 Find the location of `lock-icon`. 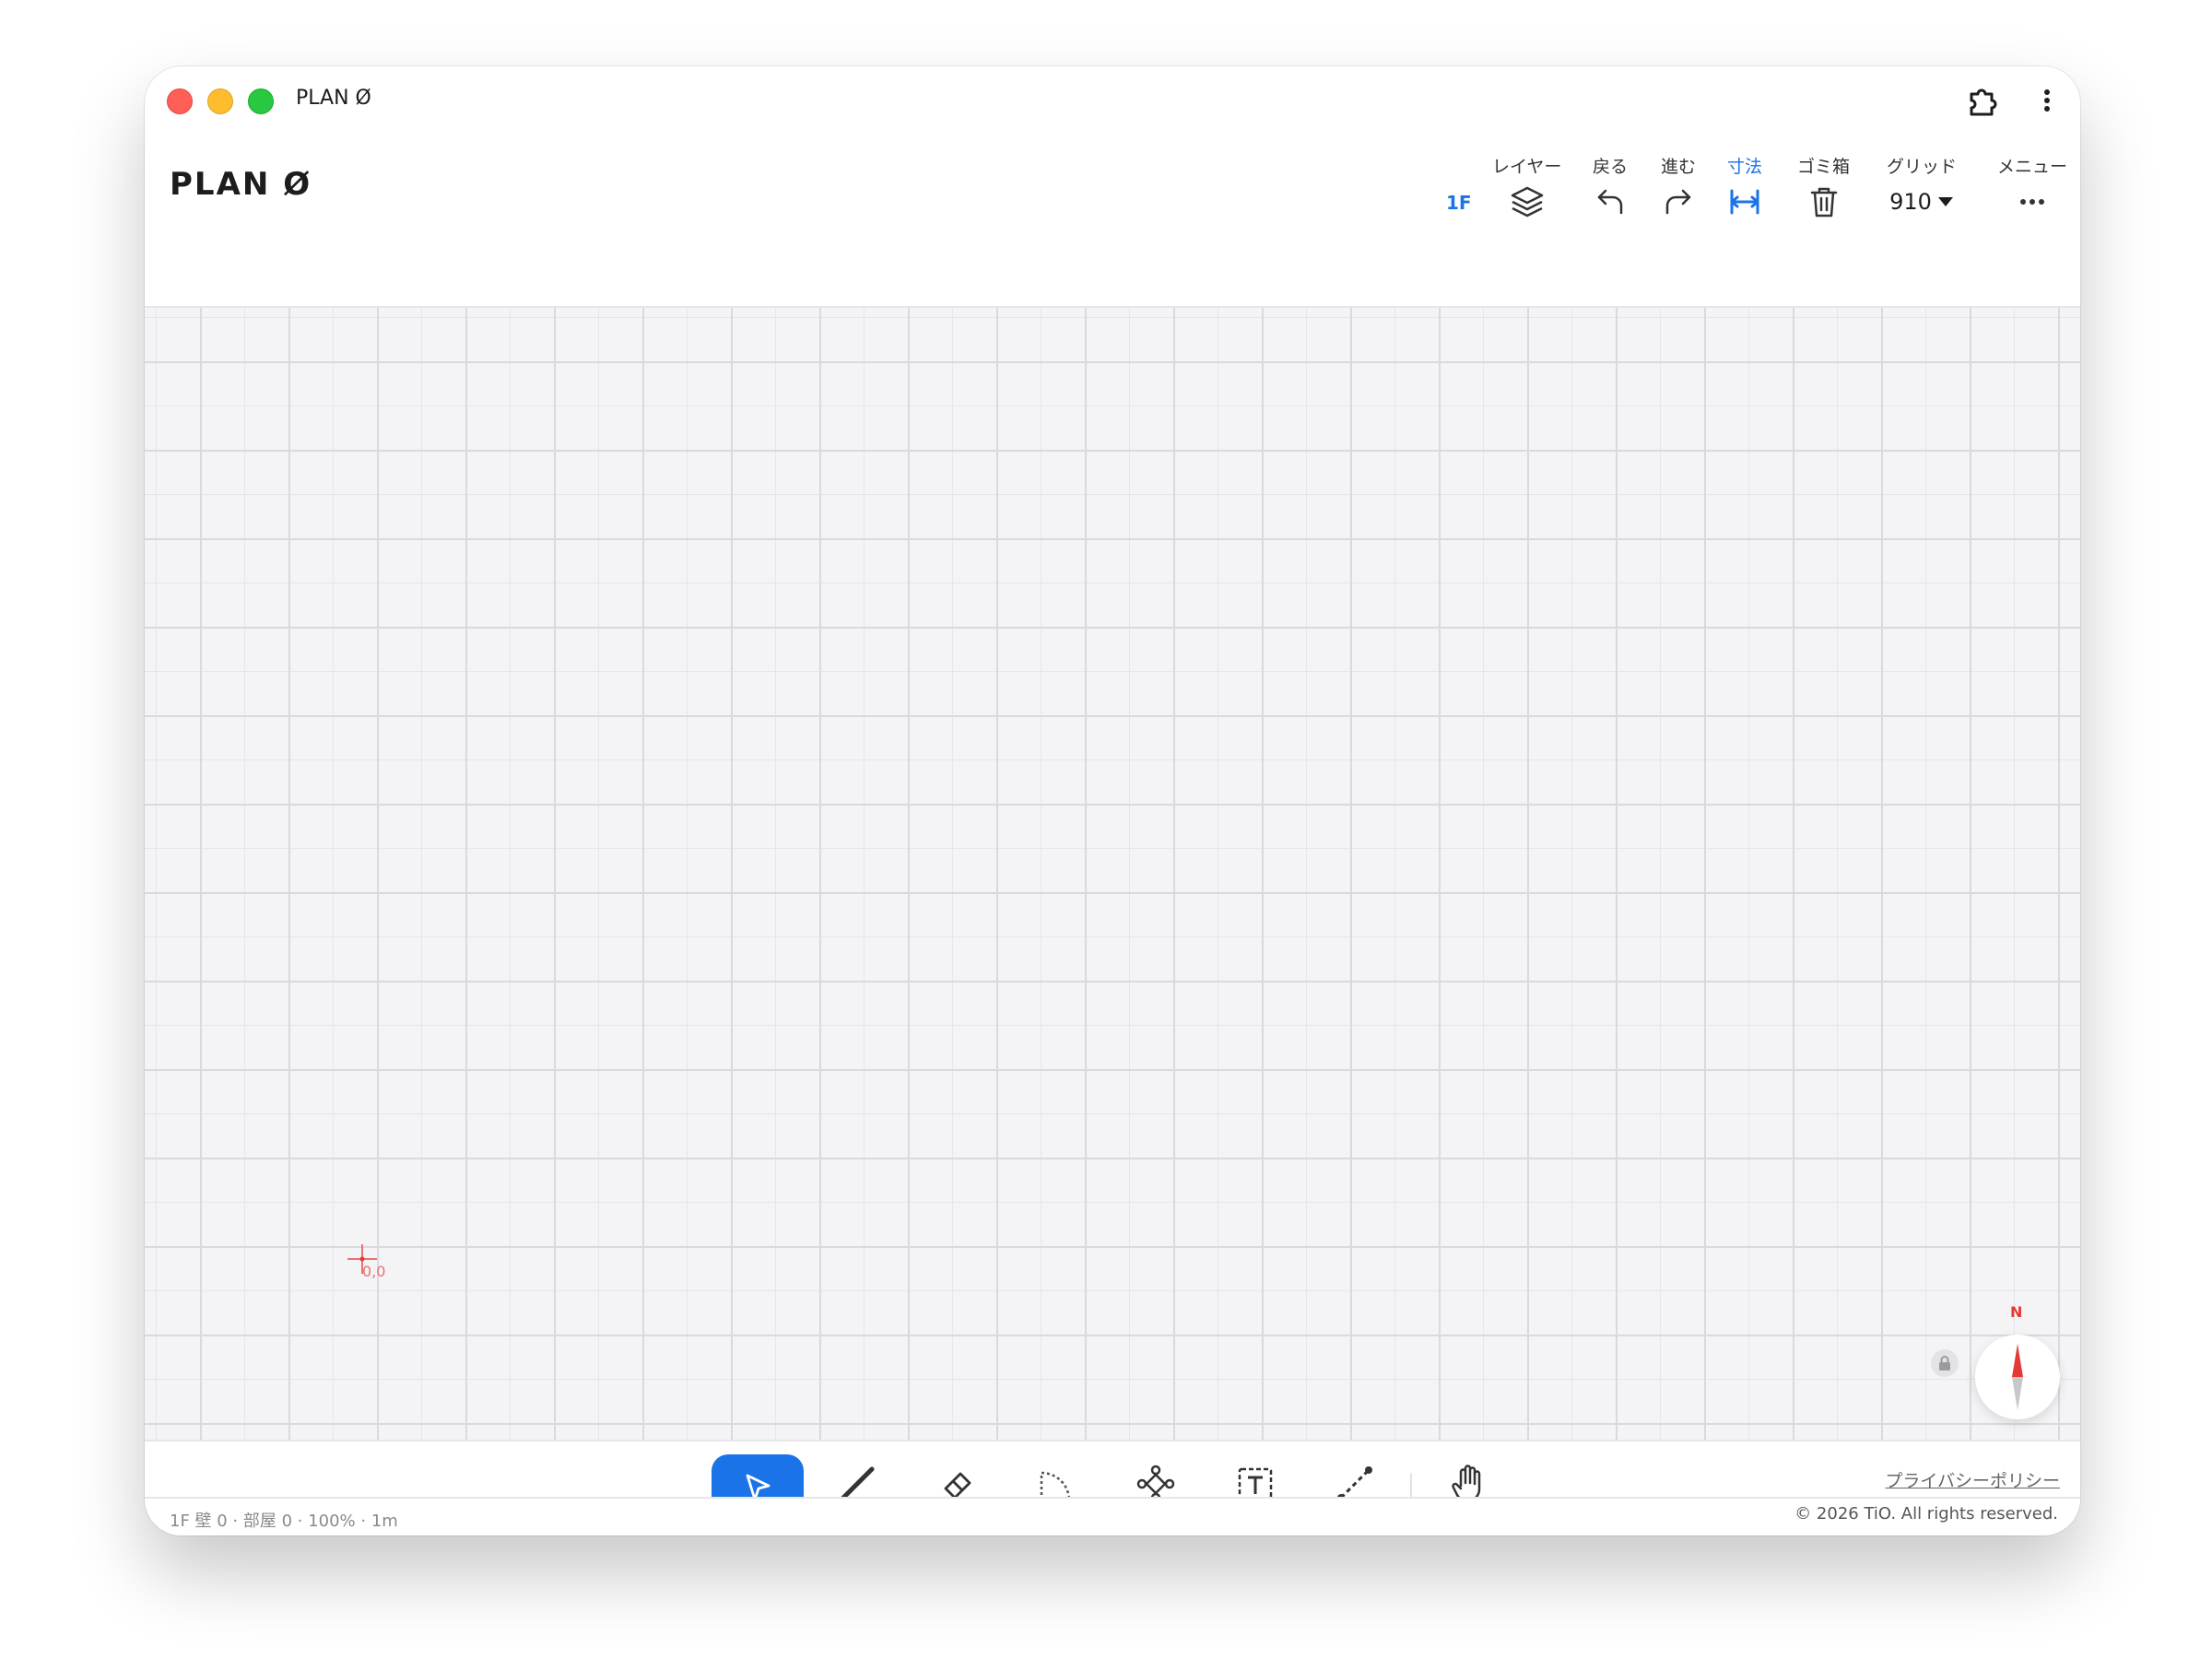

lock-icon is located at coordinates (1944, 1363).